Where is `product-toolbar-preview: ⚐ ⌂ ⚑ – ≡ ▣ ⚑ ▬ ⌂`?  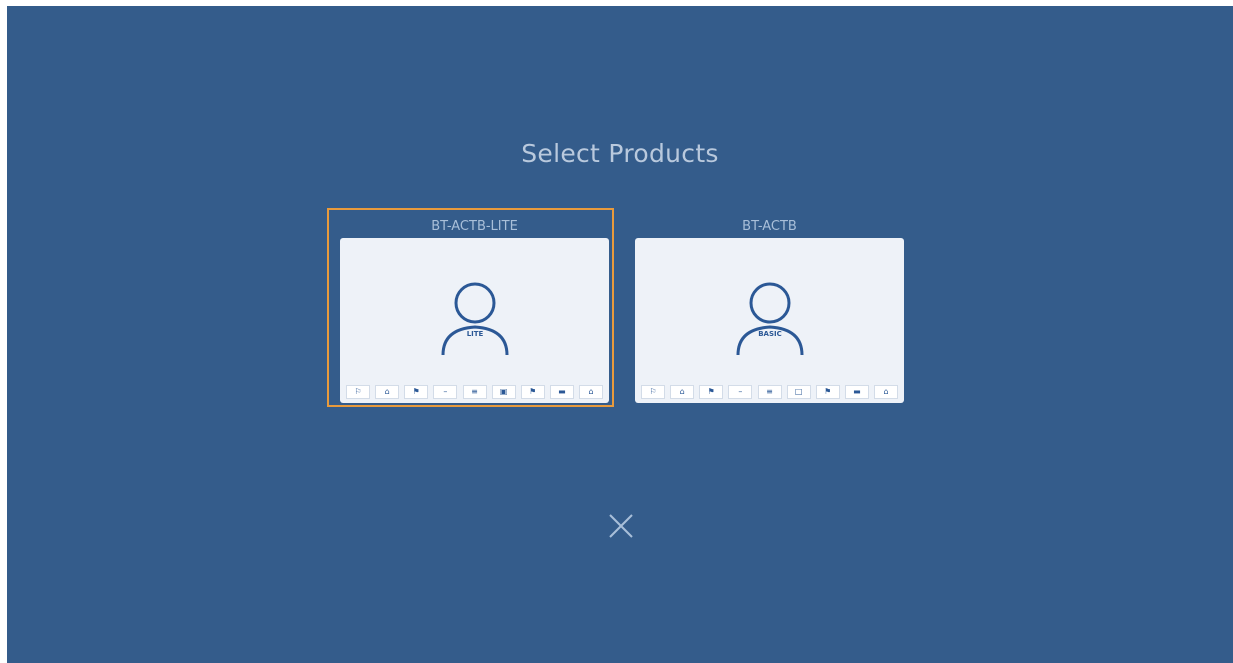
product-toolbar-preview: ⚐ ⌂ ⚑ – ≡ ▣ ⚑ ▬ ⌂ is located at coordinates (474, 392).